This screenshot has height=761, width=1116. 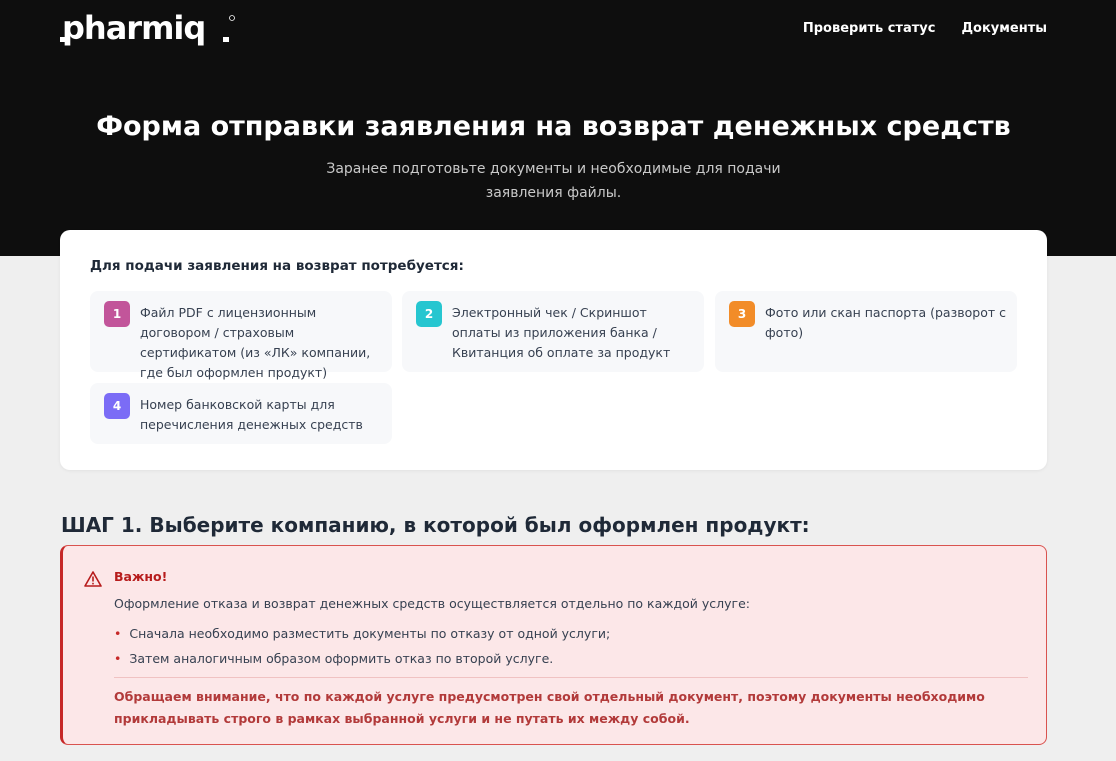 What do you see at coordinates (117, 406) in the screenshot?
I see `requirement-number-badge: 4` at bounding box center [117, 406].